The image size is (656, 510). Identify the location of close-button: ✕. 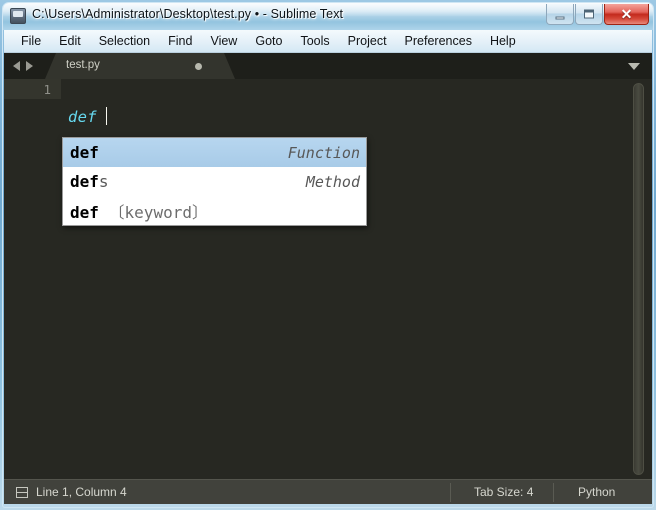
(626, 14).